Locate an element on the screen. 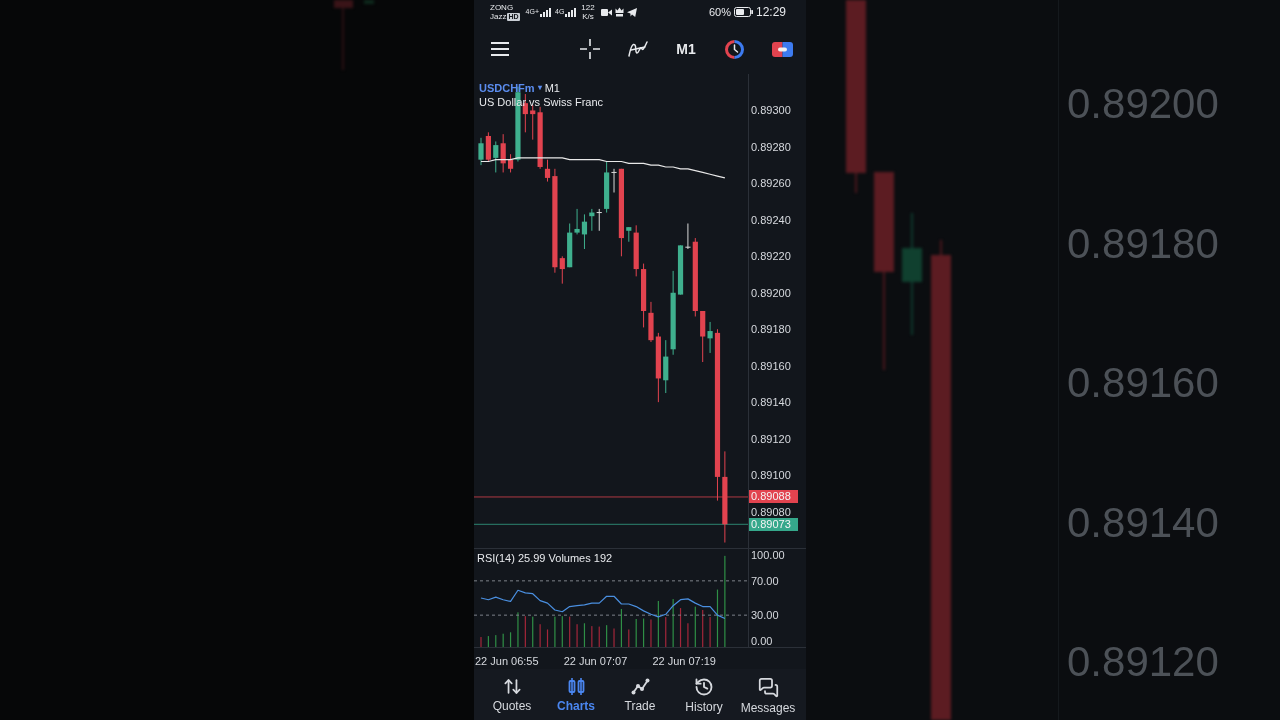  axis-label: 100.00 is located at coordinates (768, 555).